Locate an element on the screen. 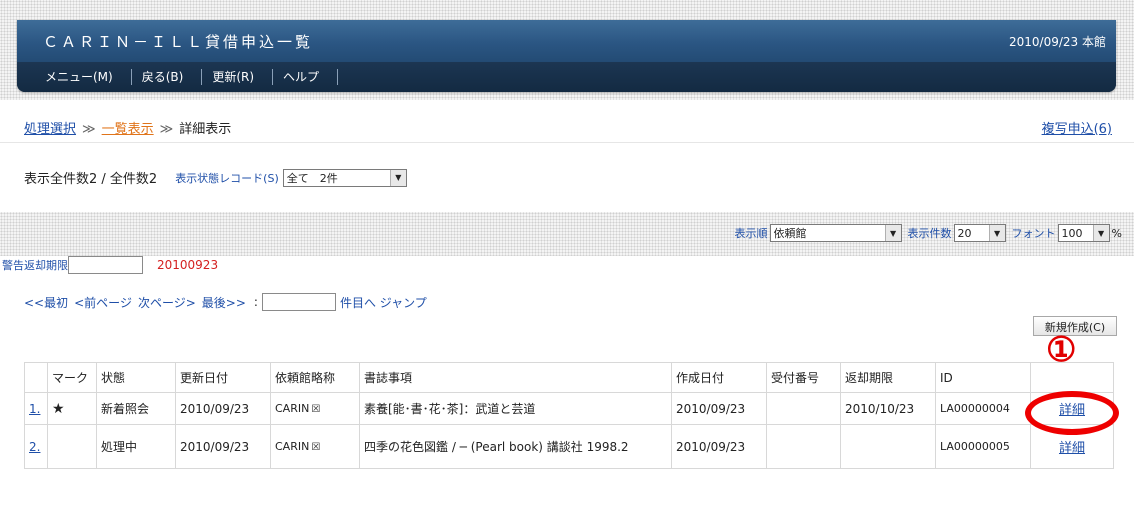  font-size-value: 100 is located at coordinates (1072, 233).